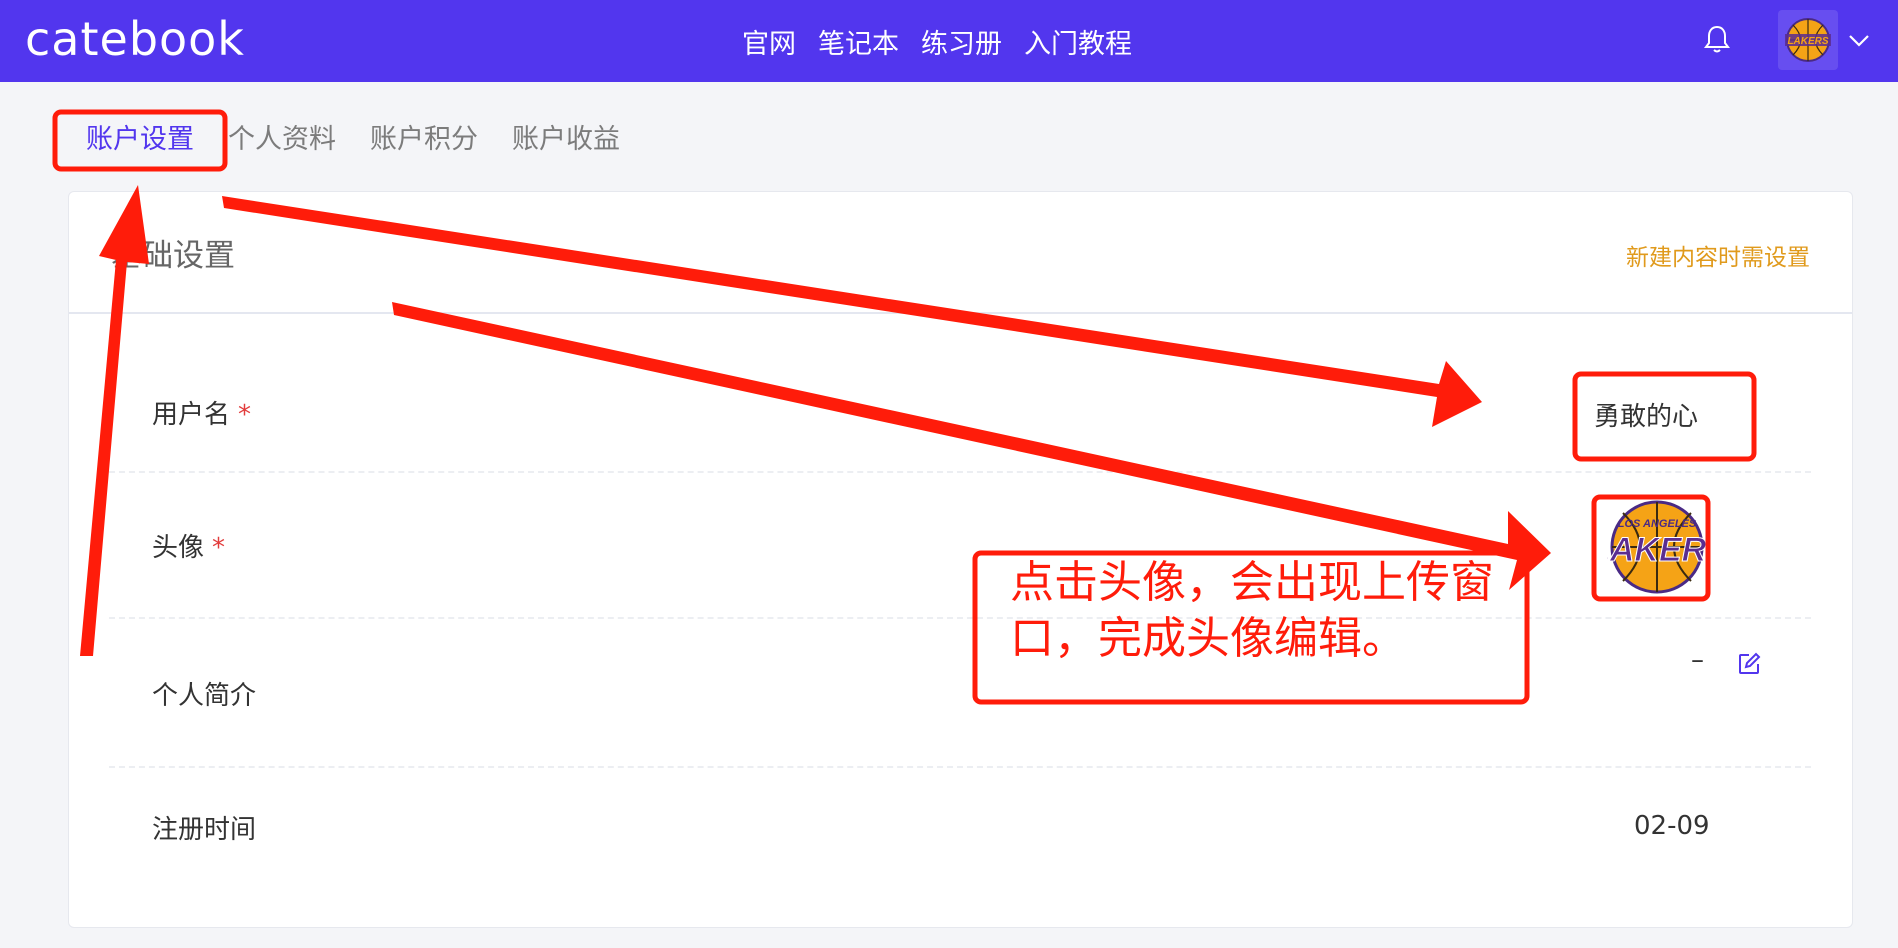 The height and width of the screenshot is (948, 1898). What do you see at coordinates (1252, 610) in the screenshot?
I see `annotation-text: 点击头像，会出现上传窗口，完成头像编辑。` at bounding box center [1252, 610].